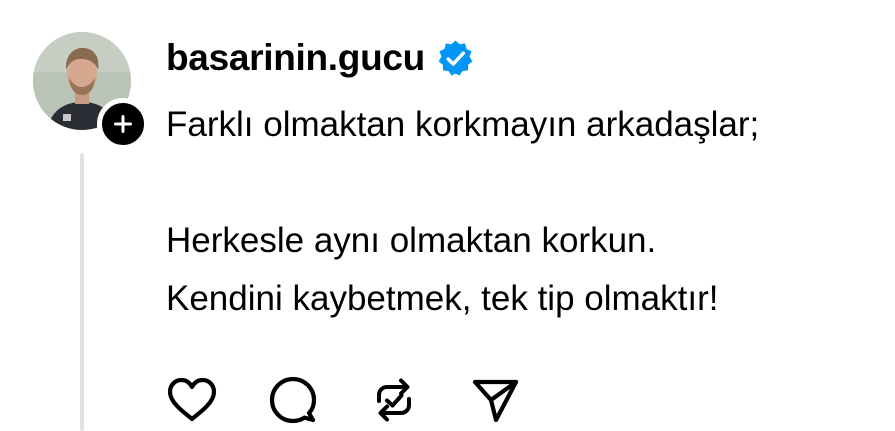  What do you see at coordinates (442, 298) in the screenshot?
I see `post-text-line: Kendini kaybetmek, tek tip olmaktır!` at bounding box center [442, 298].